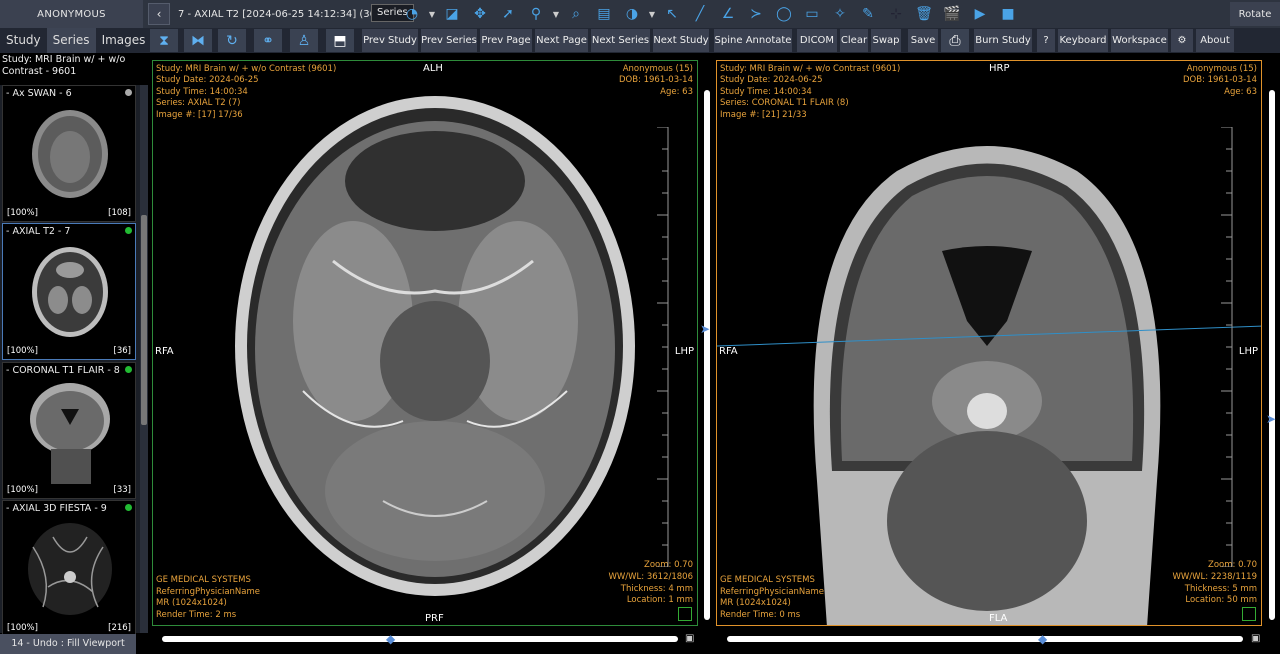 The width and height of the screenshot is (1280, 654). I want to click on probe-icon: ⊹, so click(896, 14).